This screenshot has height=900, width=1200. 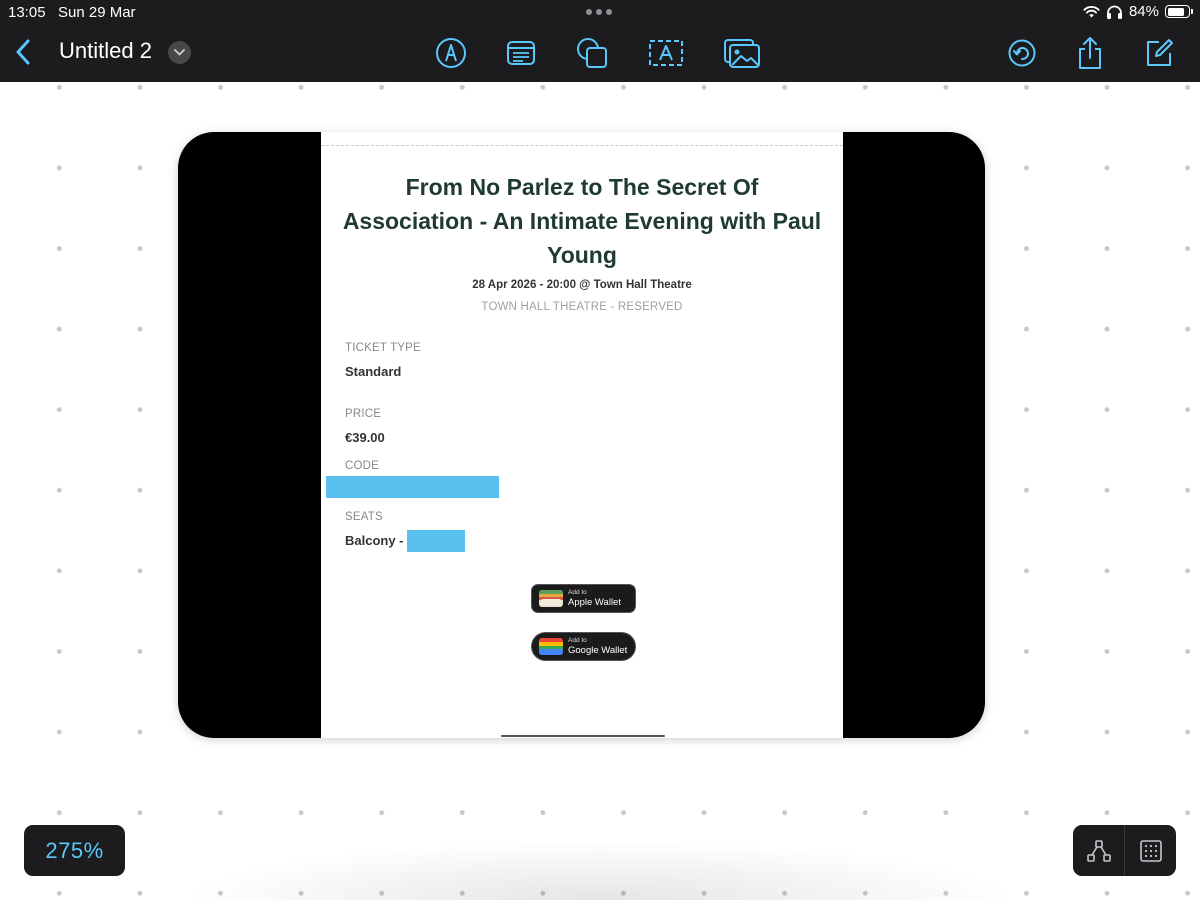 I want to click on pen-tool-button, so click(x=451, y=53).